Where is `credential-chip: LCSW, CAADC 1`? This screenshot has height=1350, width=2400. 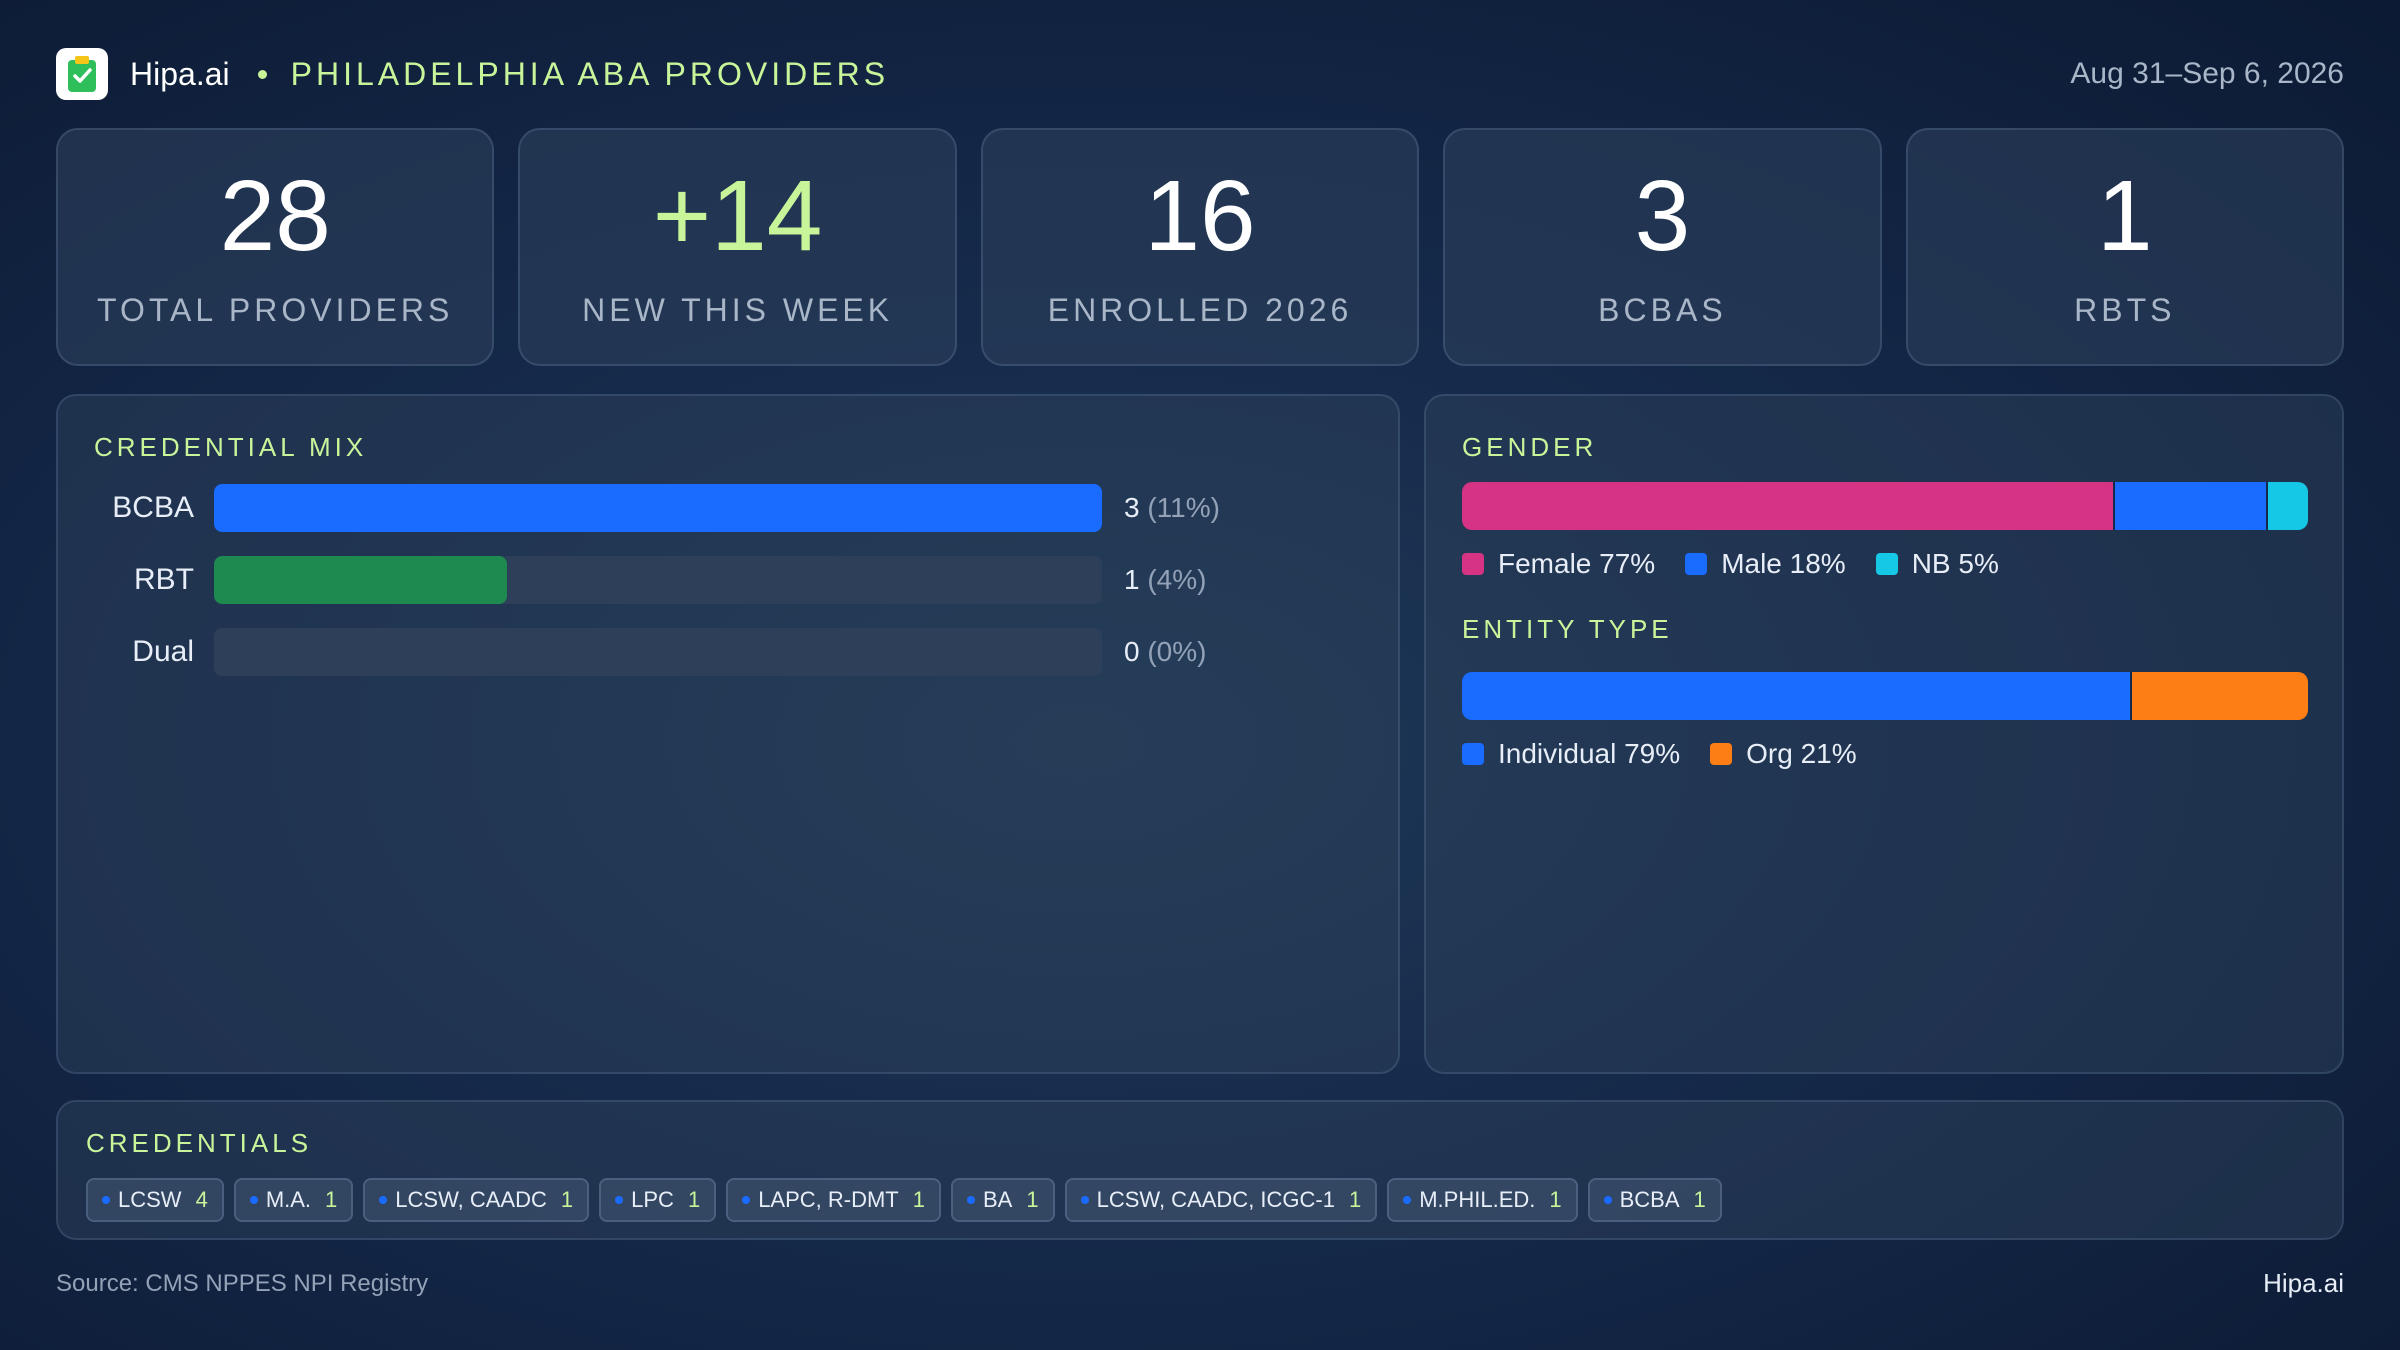 credential-chip: LCSW, CAADC 1 is located at coordinates (476, 1200).